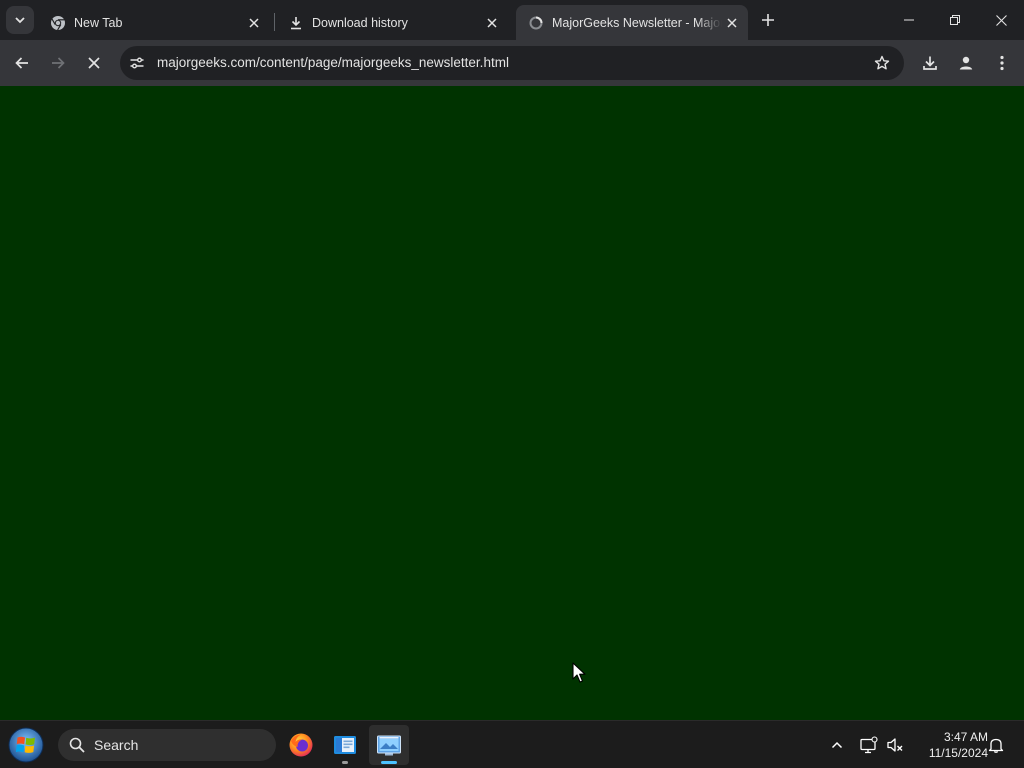 The width and height of the screenshot is (1024, 768). I want to click on firefox-taskbar-button, so click(301, 745).